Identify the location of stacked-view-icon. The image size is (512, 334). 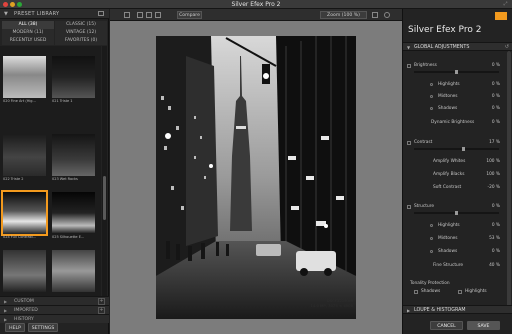
(158, 15).